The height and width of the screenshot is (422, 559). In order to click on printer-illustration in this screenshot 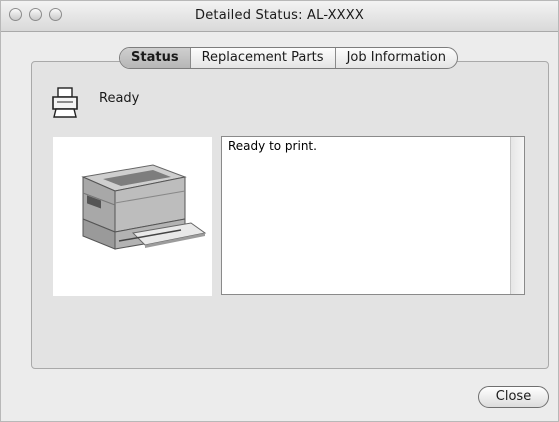, I will do `click(144, 207)`.